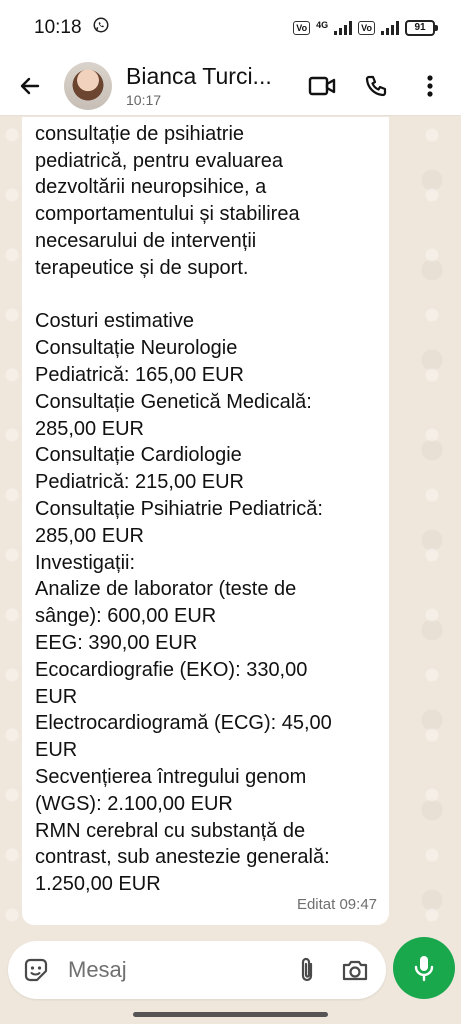 This screenshot has height=1024, width=461. I want to click on chat-header: Bianca Turci... 10:17, so click(230, 86).